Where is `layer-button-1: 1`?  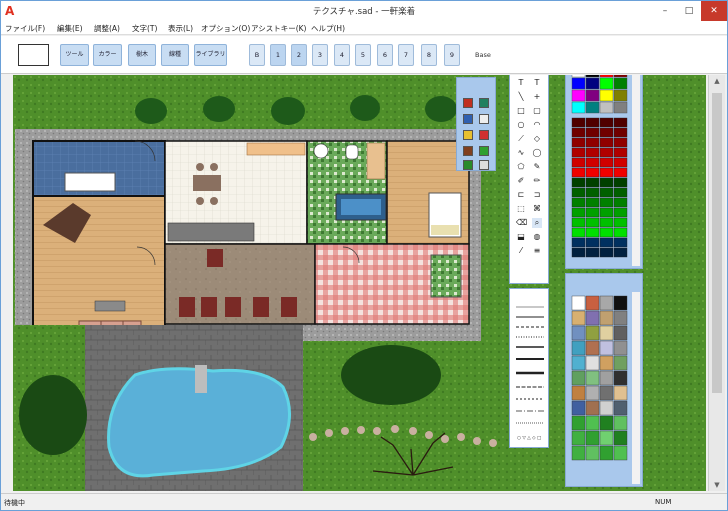
layer-button-1: 1 is located at coordinates (278, 55).